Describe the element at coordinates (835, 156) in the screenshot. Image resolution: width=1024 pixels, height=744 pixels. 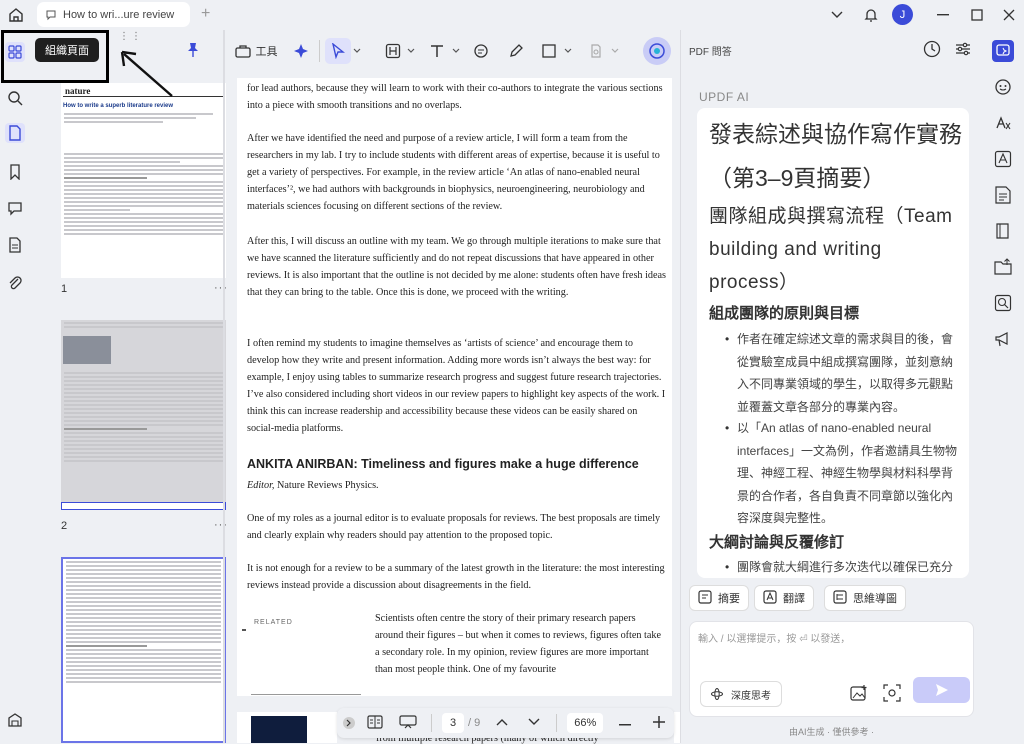
I see `answer-title: 發表綜述與協作寫作實務（第3–9頁摘要）` at that location.